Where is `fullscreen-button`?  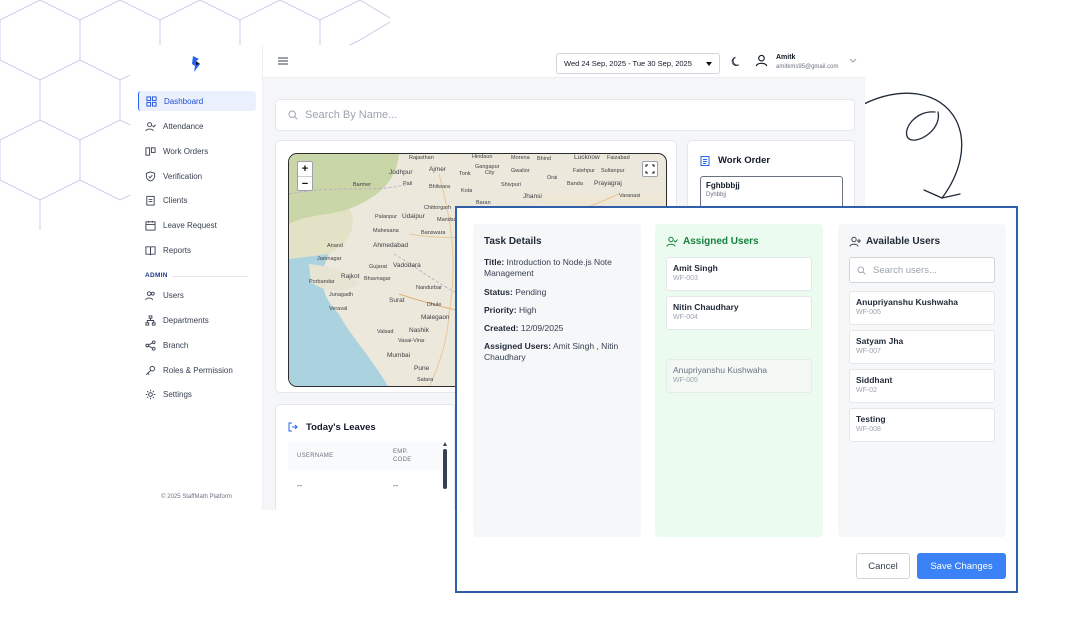
fullscreen-button is located at coordinates (650, 169).